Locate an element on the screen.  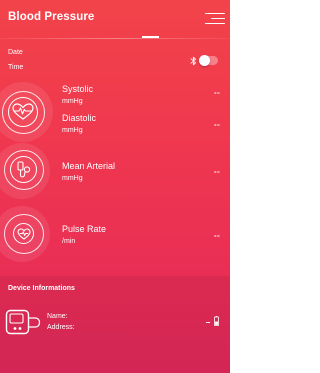
bluetooth-toggle is located at coordinates (208, 60).